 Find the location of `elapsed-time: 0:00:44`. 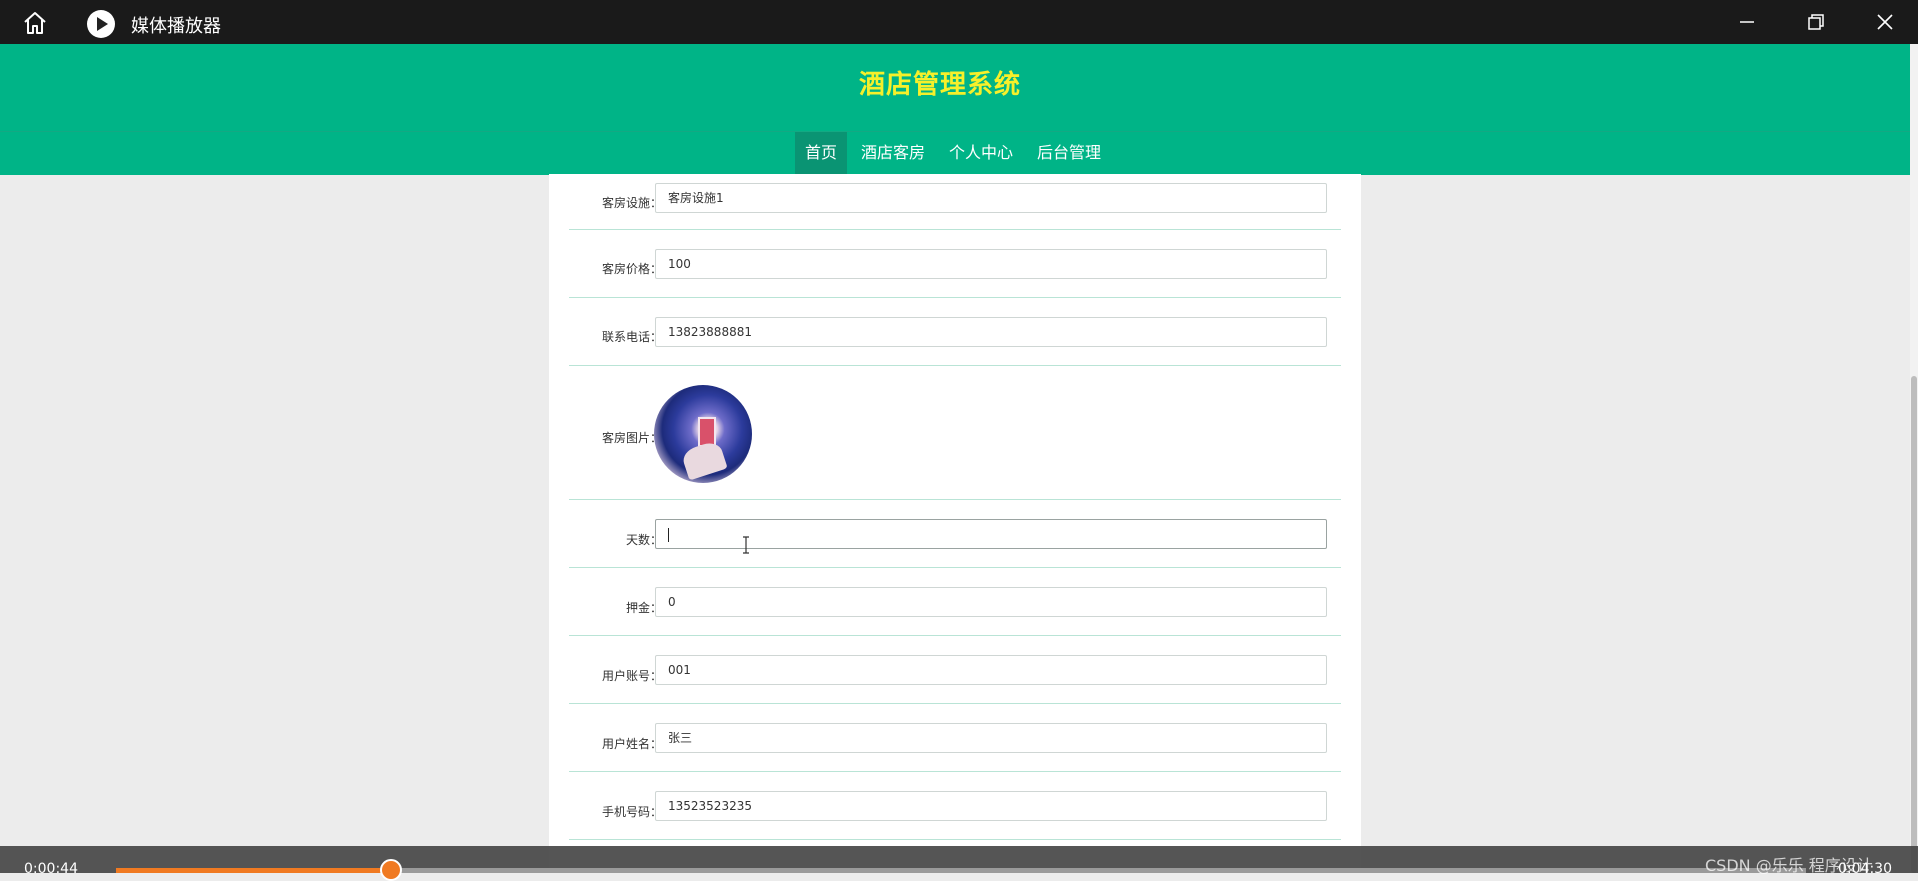

elapsed-time: 0:00:44 is located at coordinates (51, 869).